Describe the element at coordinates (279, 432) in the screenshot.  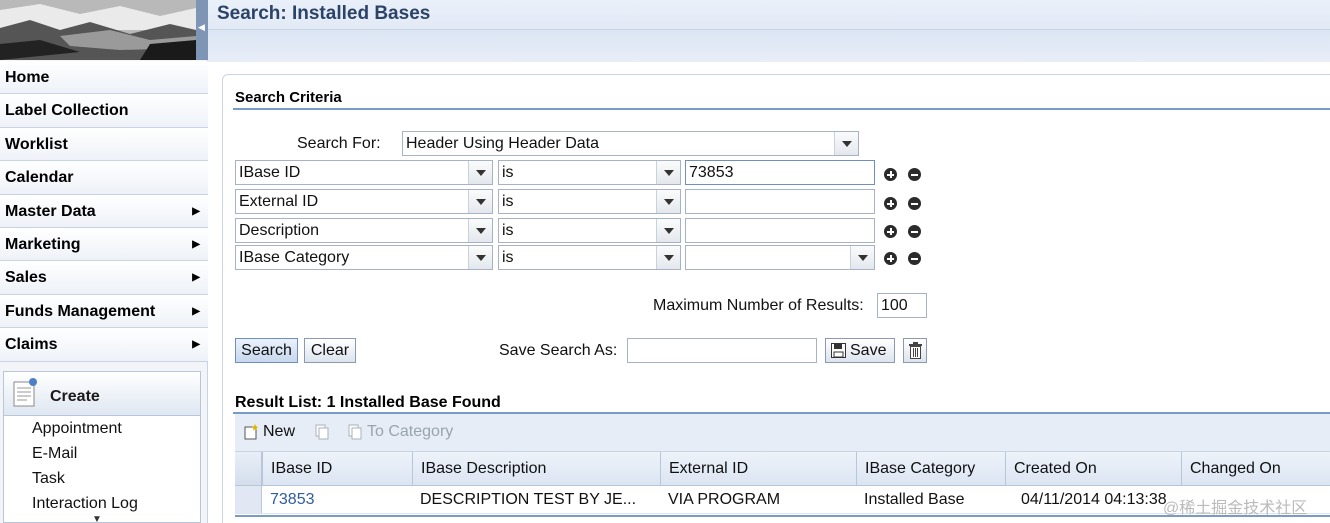
I see `new-button: New` at that location.